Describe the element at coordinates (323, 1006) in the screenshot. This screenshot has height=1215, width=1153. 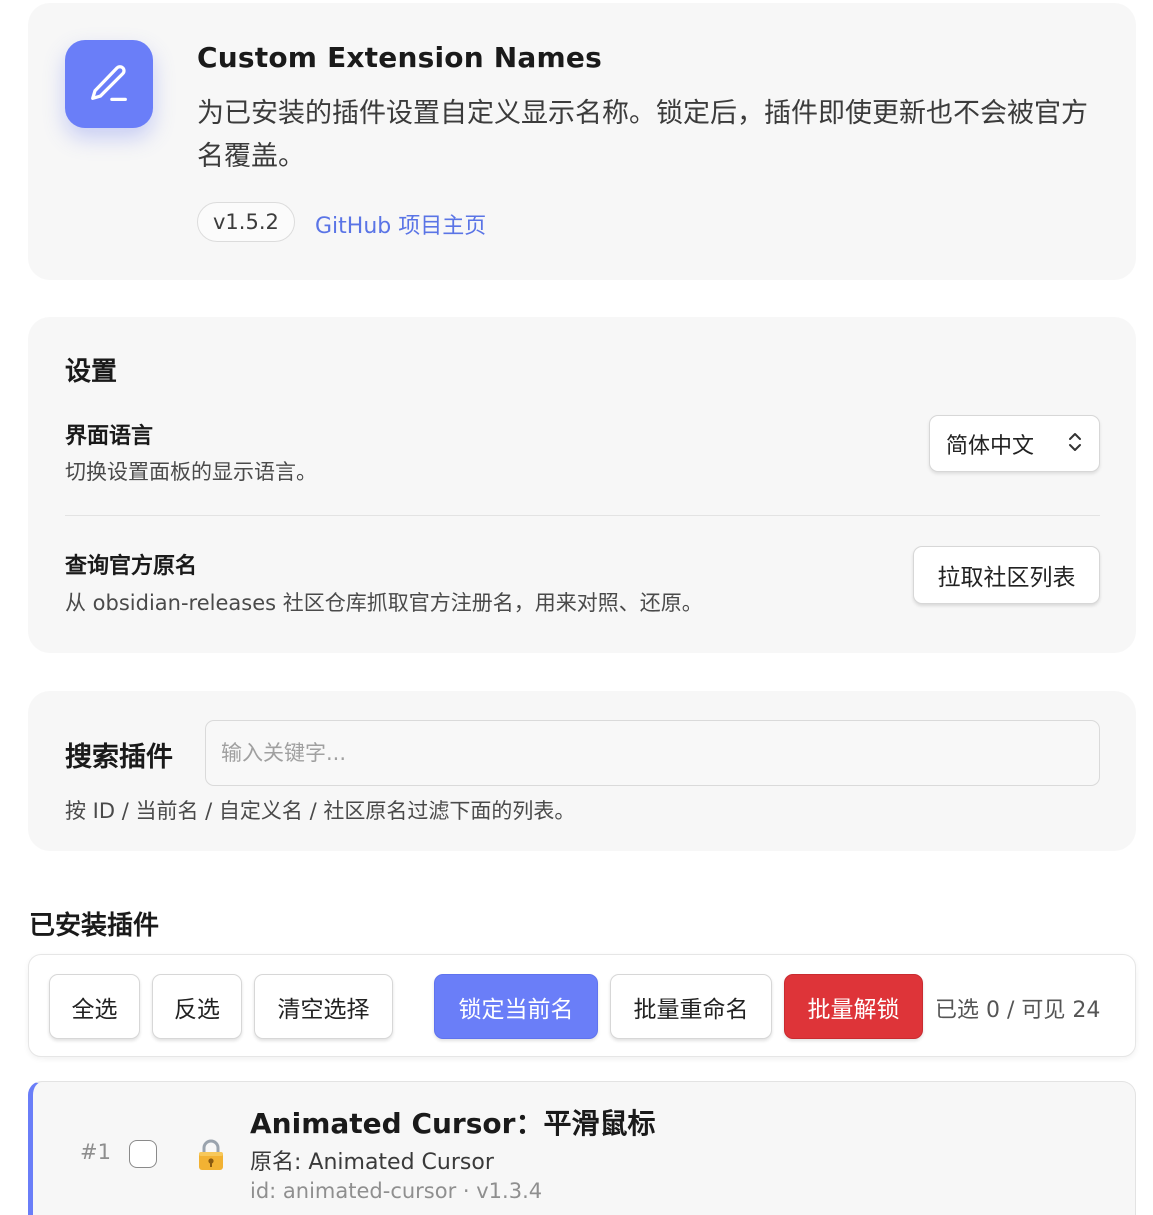
I see `clear-selection-button: 清空选择` at that location.